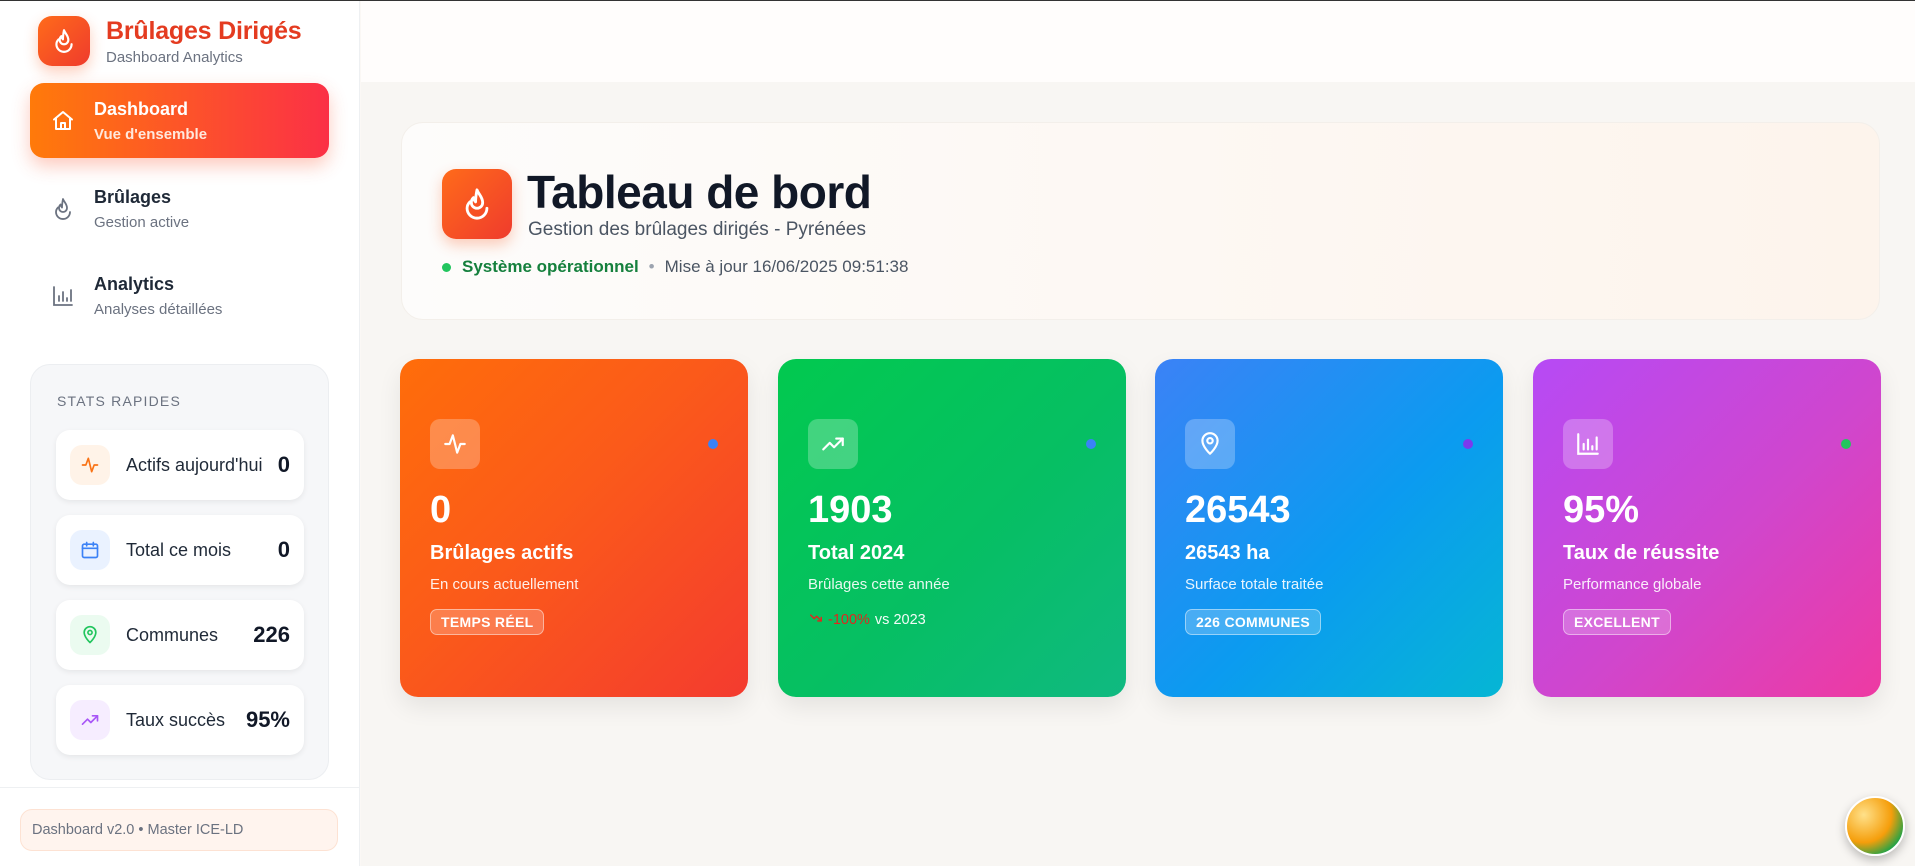 The image size is (1915, 866). What do you see at coordinates (271, 634) in the screenshot?
I see `quick-stat-value: 226` at bounding box center [271, 634].